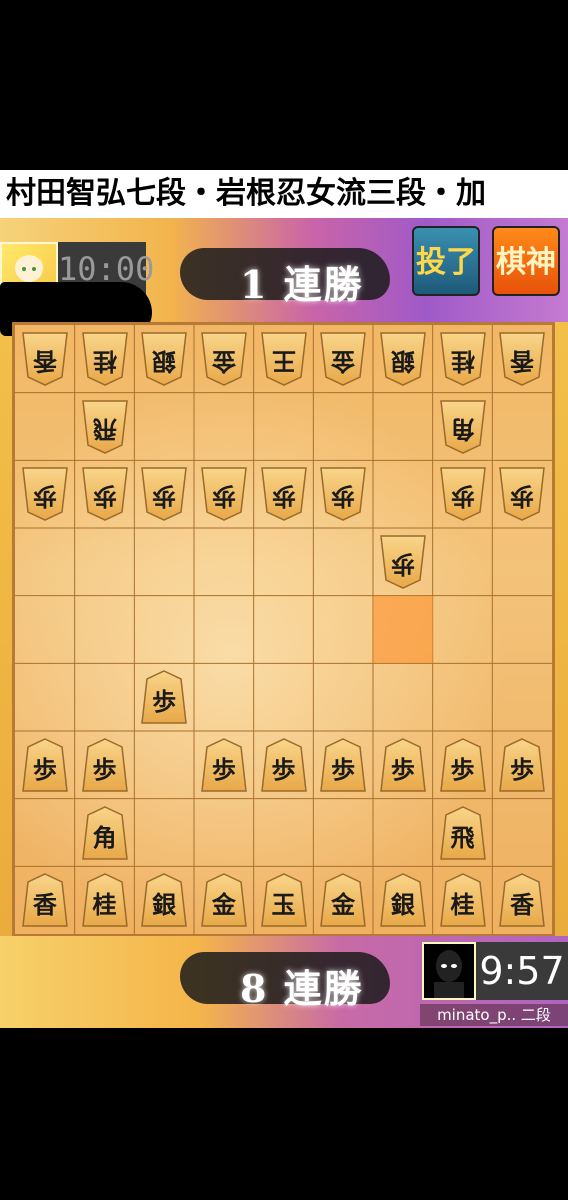  I want to click on piece-label: 玉, so click(283, 905).